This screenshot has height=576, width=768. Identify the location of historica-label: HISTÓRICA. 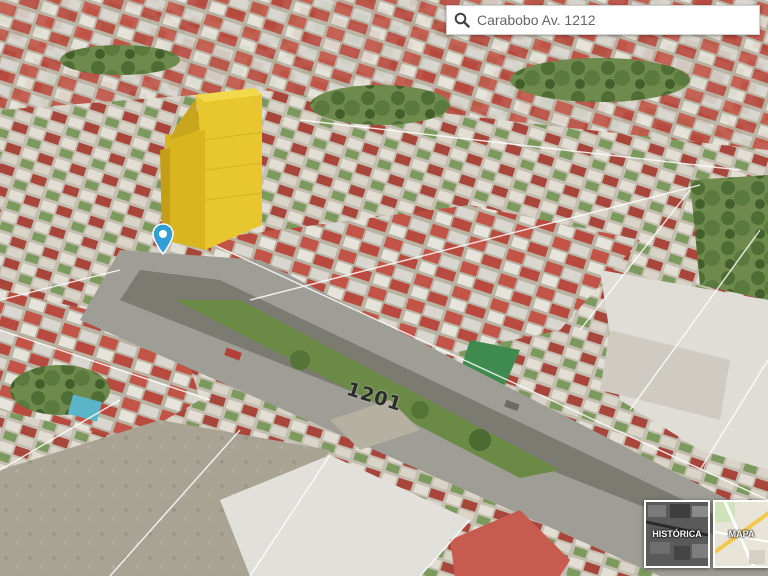
(677, 534).